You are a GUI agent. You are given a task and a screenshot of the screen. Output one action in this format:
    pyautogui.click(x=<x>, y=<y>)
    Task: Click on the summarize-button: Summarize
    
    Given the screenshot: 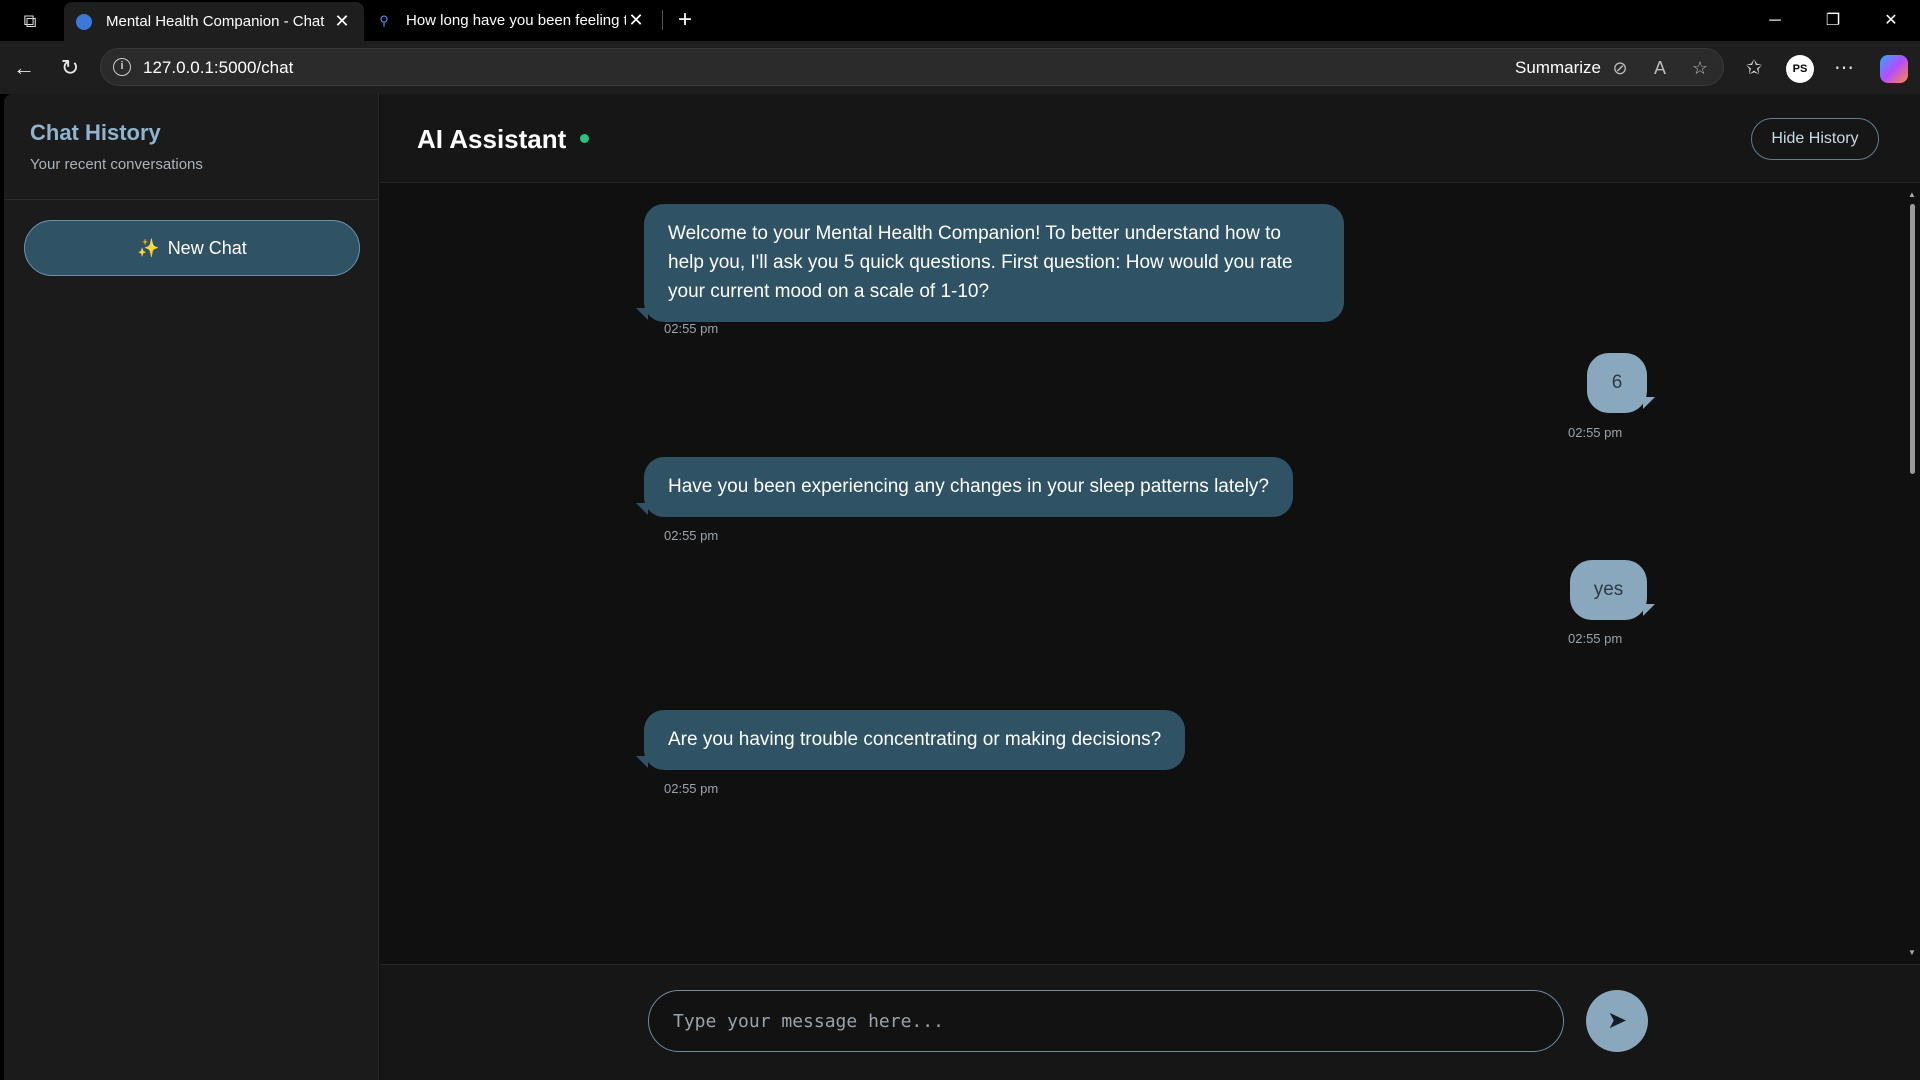 What is the action you would take?
    pyautogui.click(x=1558, y=68)
    